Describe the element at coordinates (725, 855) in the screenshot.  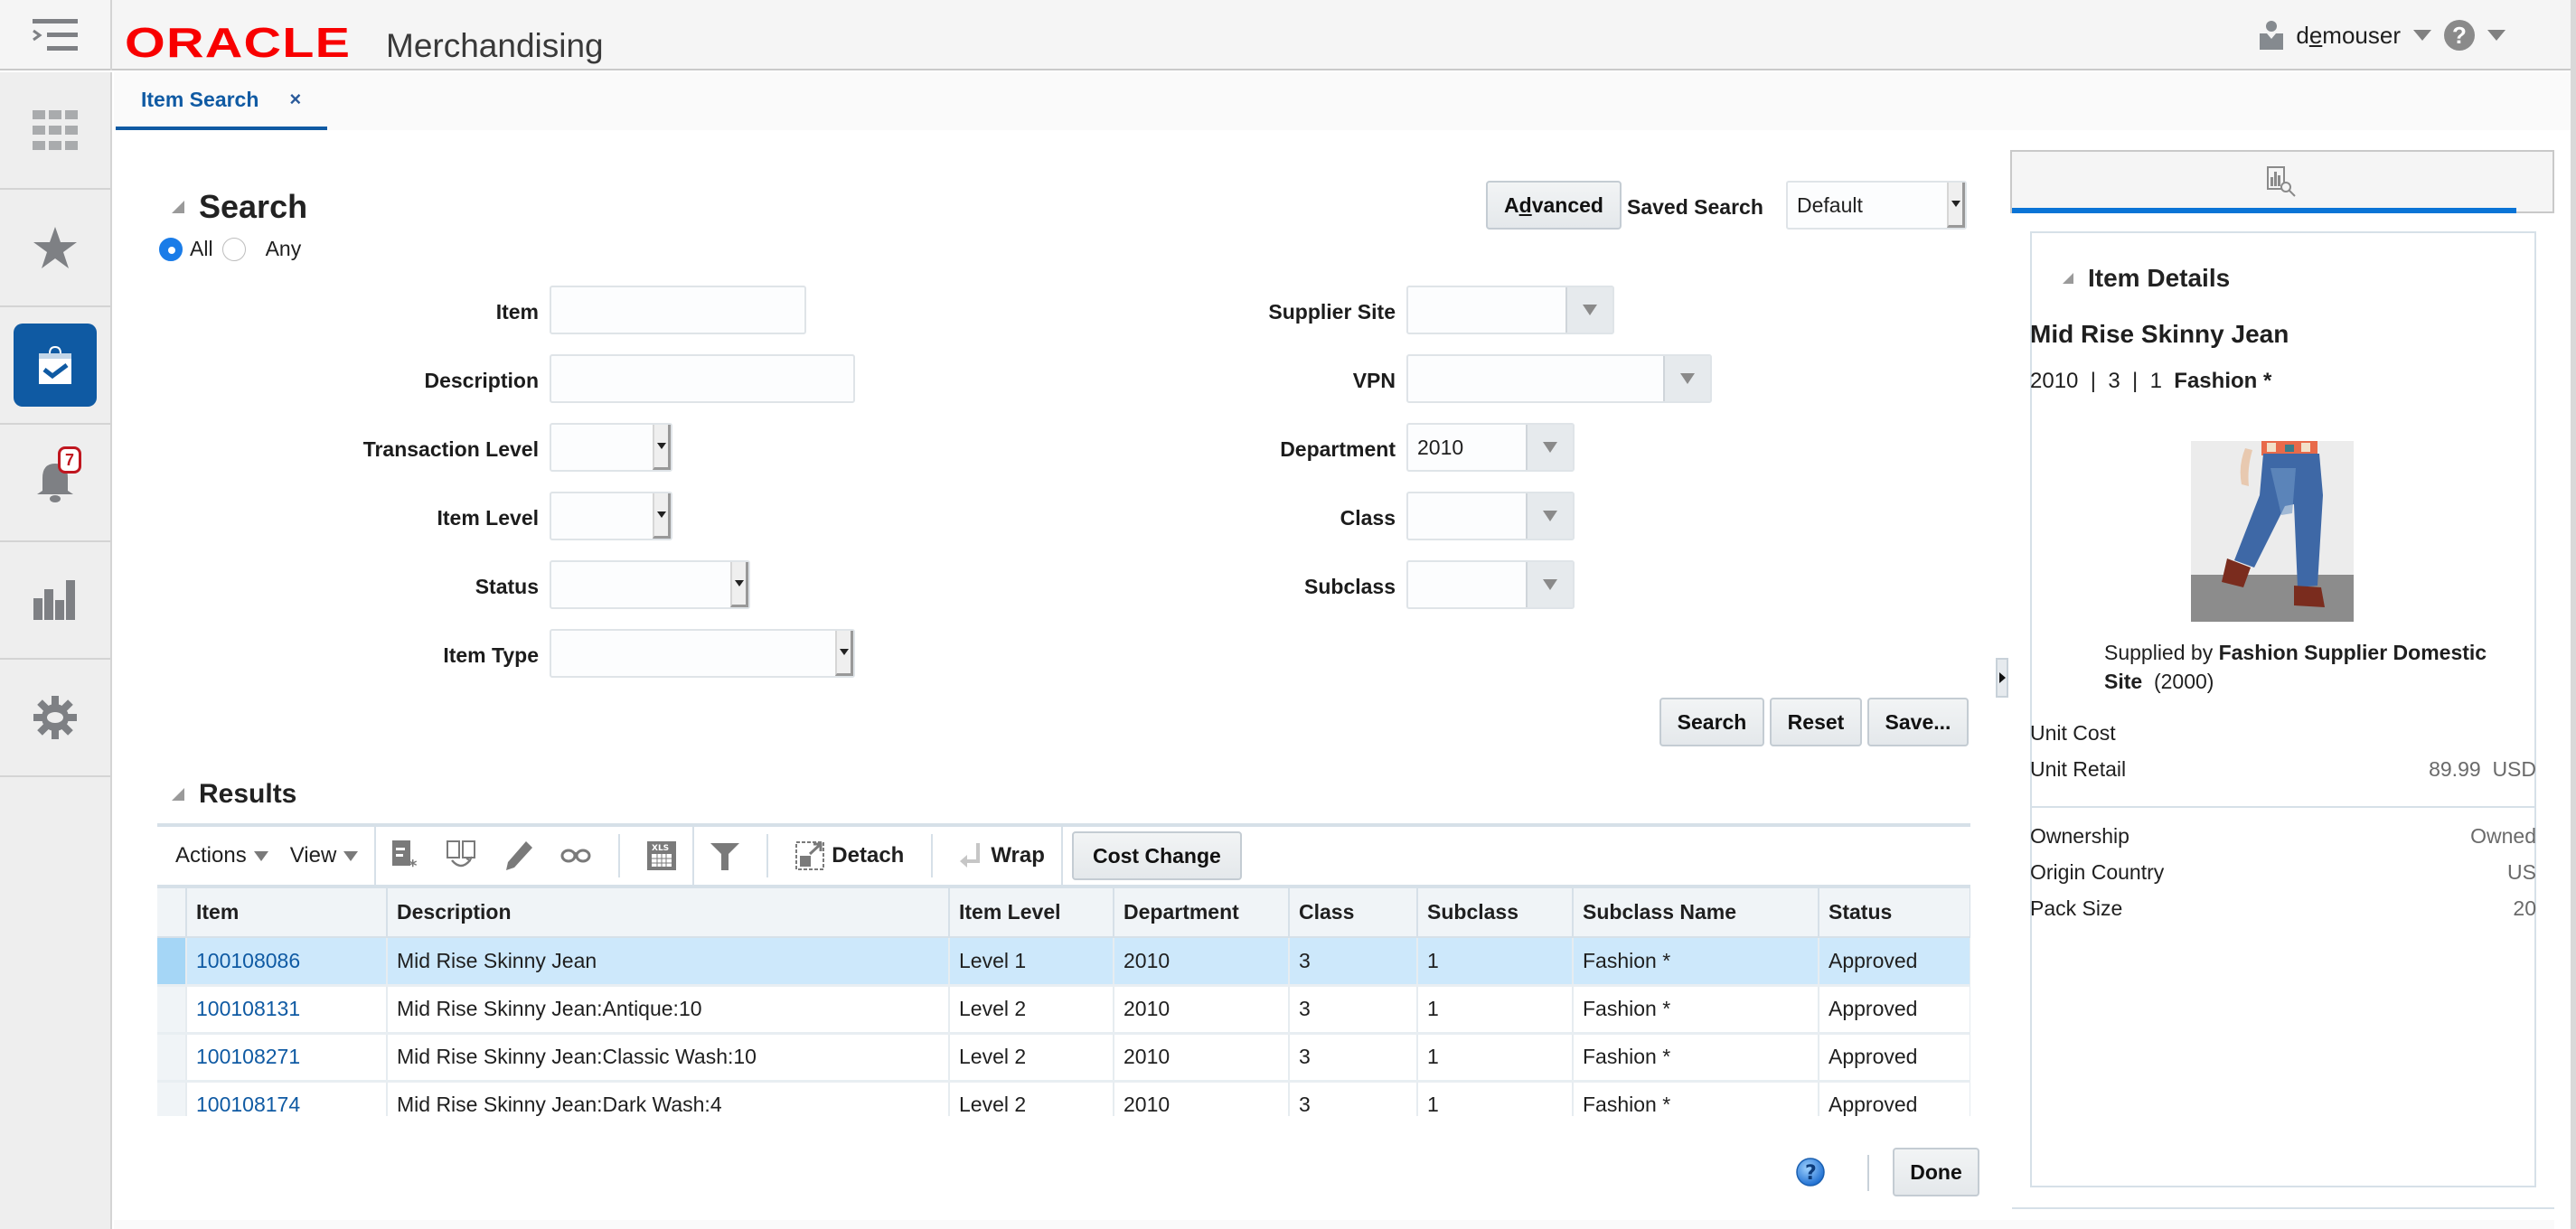
I see `filter-icon` at that location.